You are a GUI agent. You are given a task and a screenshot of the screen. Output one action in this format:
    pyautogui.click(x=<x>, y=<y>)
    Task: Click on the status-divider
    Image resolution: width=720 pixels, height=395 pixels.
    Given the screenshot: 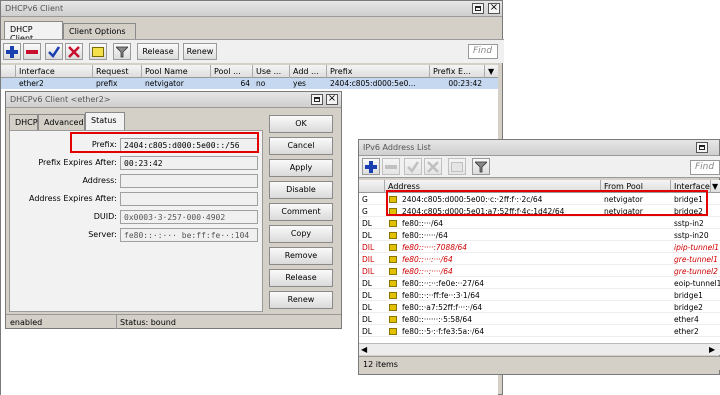 What is the action you would take?
    pyautogui.click(x=116, y=322)
    